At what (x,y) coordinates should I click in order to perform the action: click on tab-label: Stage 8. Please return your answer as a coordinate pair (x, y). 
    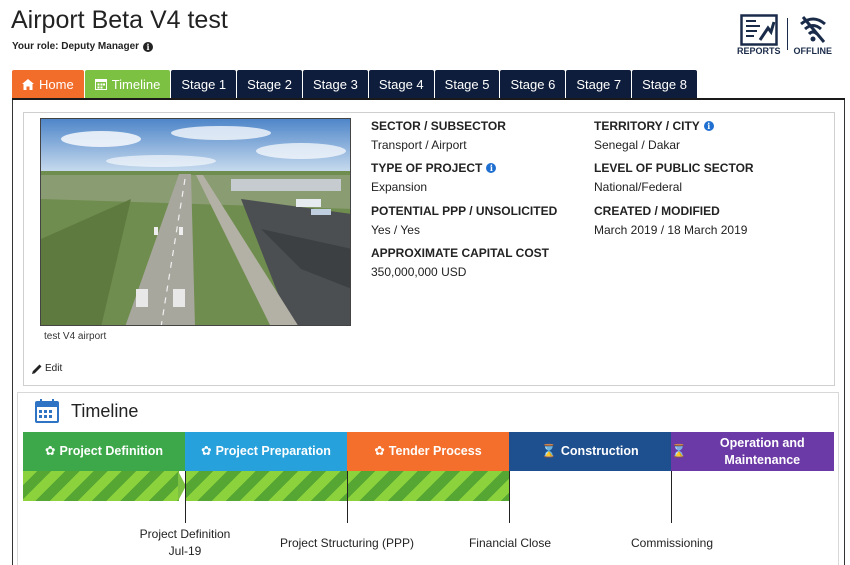
    Looking at the image, I should click on (664, 84).